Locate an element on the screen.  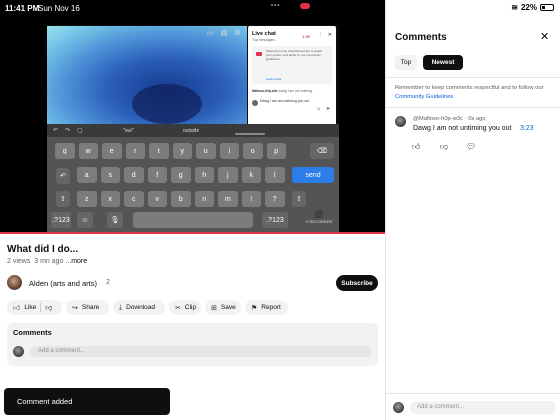
video-content is located at coordinates (147, 75).